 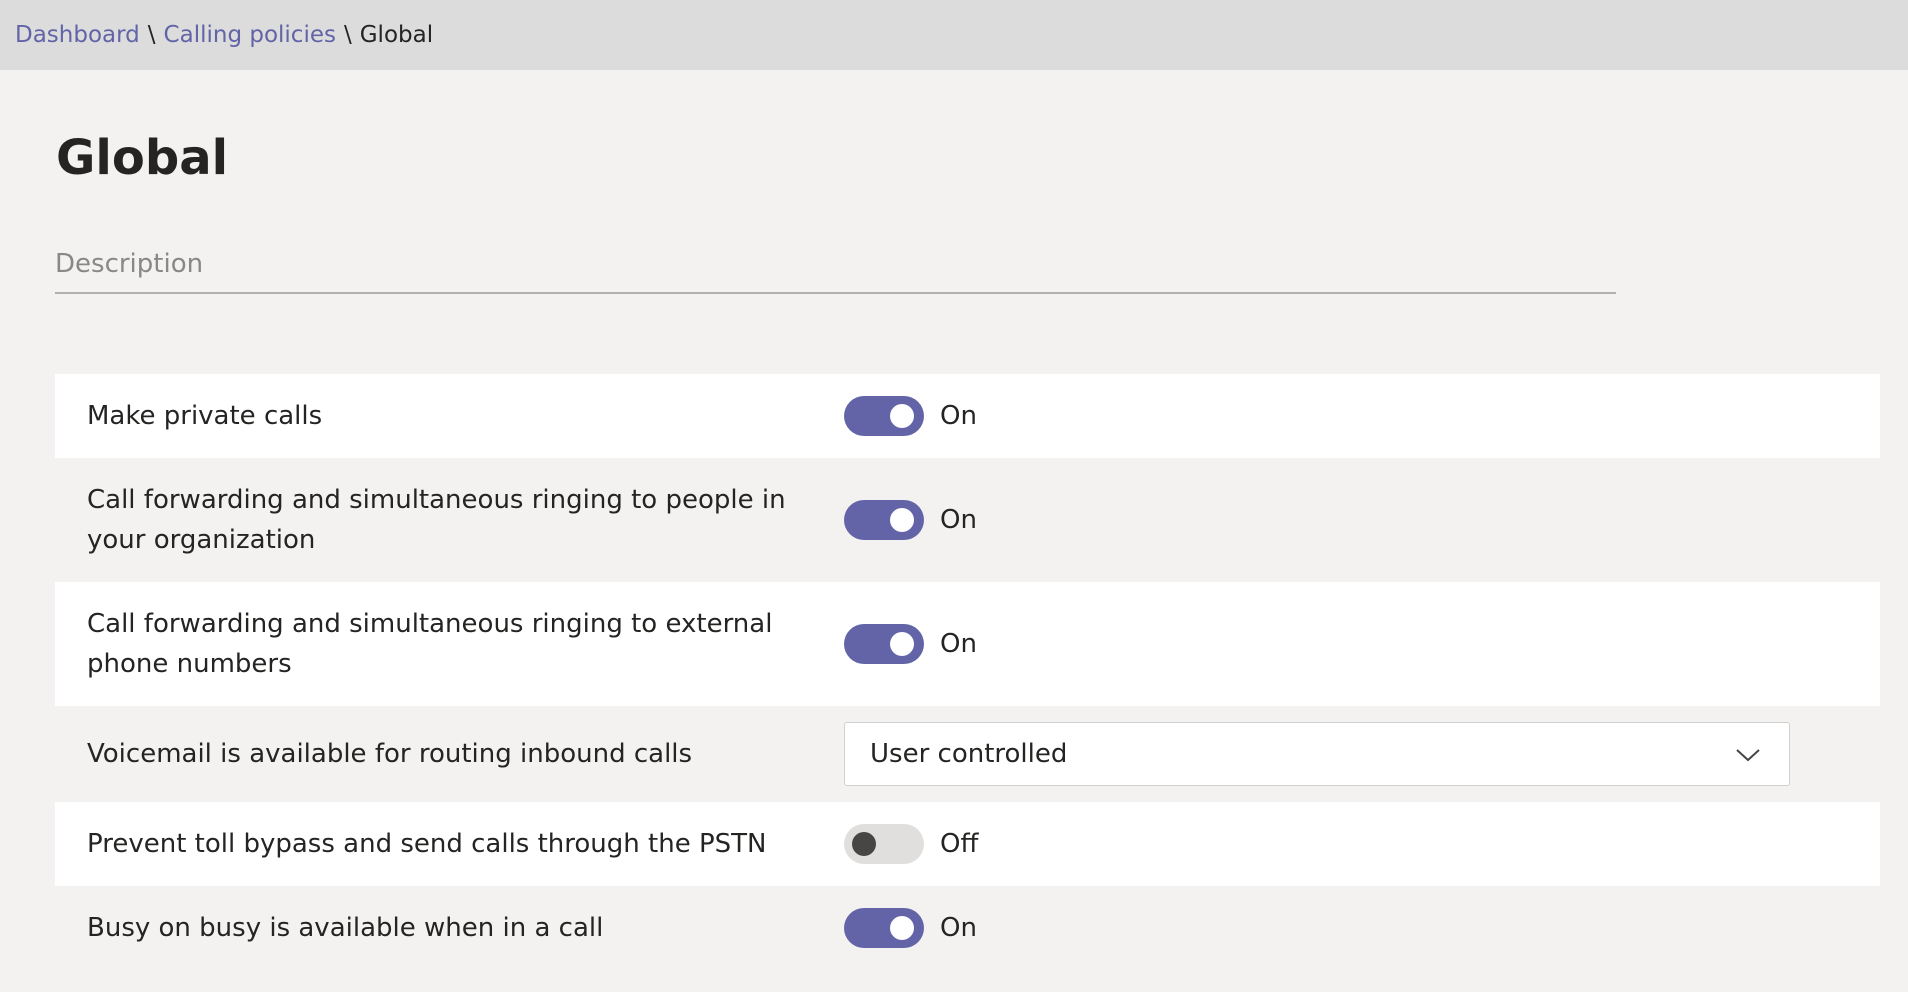 What do you see at coordinates (884, 416) in the screenshot?
I see `private-calls-toggle` at bounding box center [884, 416].